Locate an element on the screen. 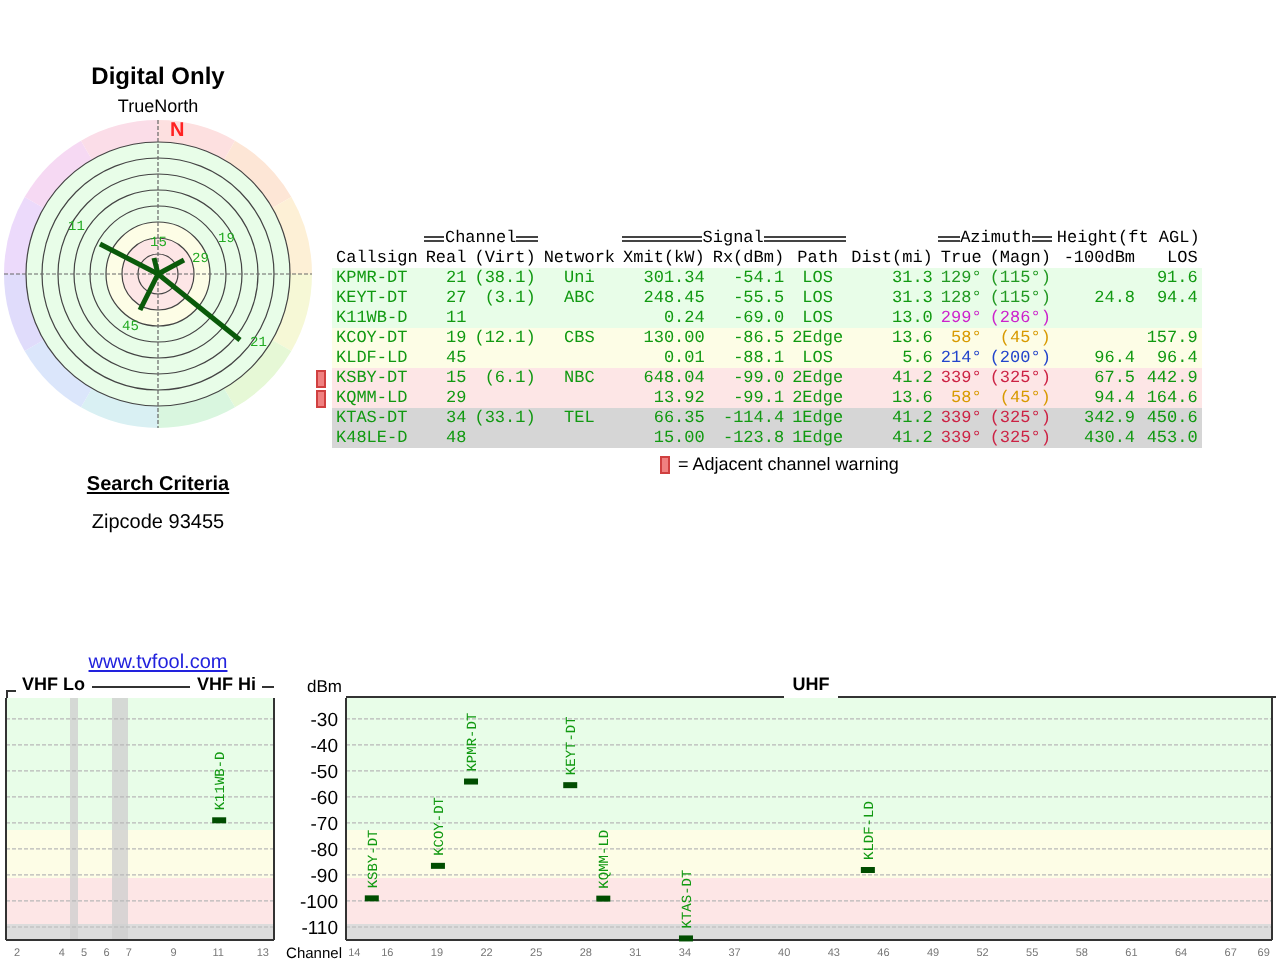  table-cell: (12.1) is located at coordinates (505, 338).